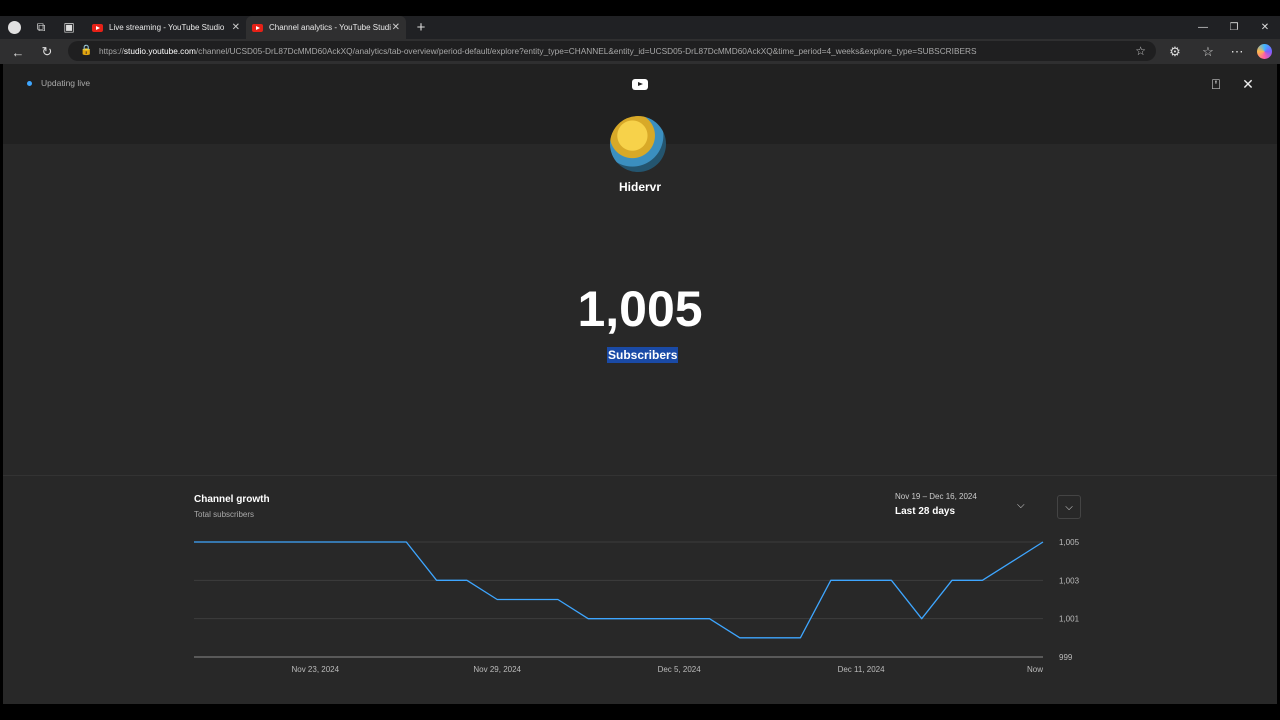  I want to click on x-tick-label: Nov 29, 2024, so click(497, 669).